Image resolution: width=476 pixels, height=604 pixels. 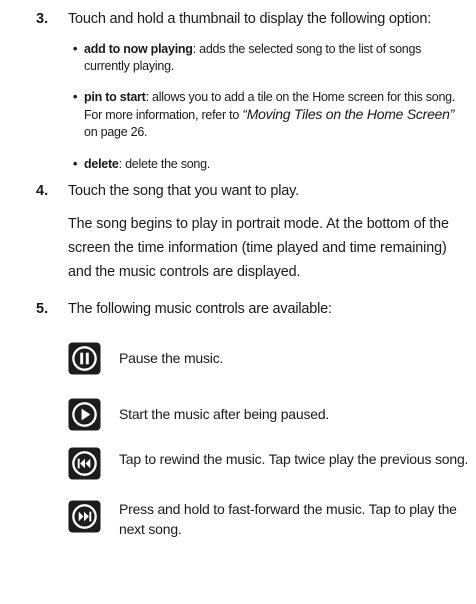 I want to click on cross-reference-link: “Moving Tiles on the Home Screen”, so click(x=348, y=114).